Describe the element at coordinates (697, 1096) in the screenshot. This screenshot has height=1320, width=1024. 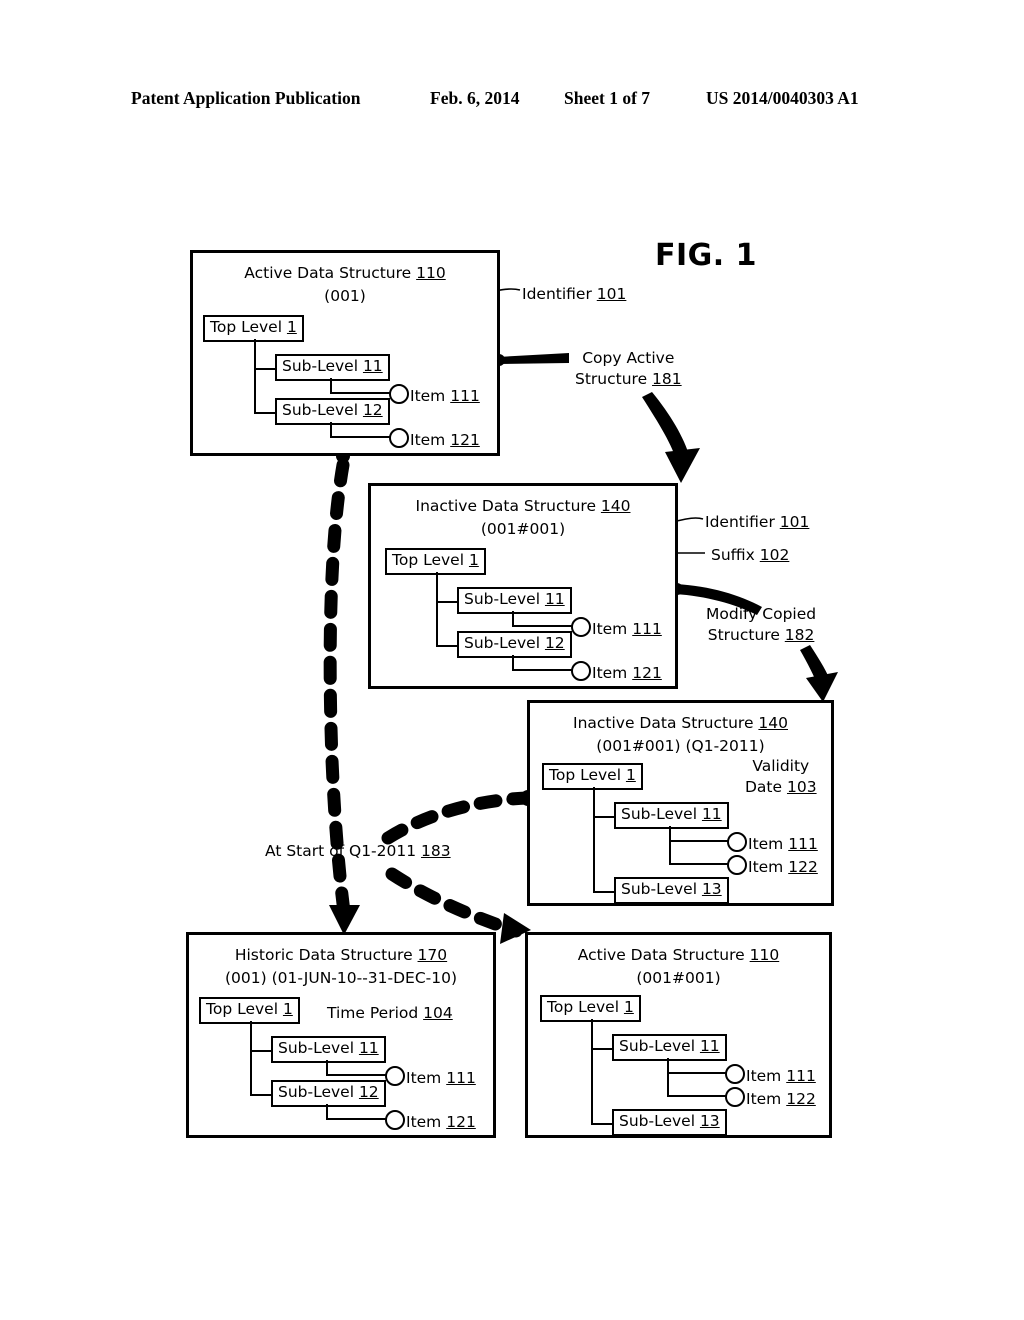
I see `box5-sub1-to-item2` at that location.